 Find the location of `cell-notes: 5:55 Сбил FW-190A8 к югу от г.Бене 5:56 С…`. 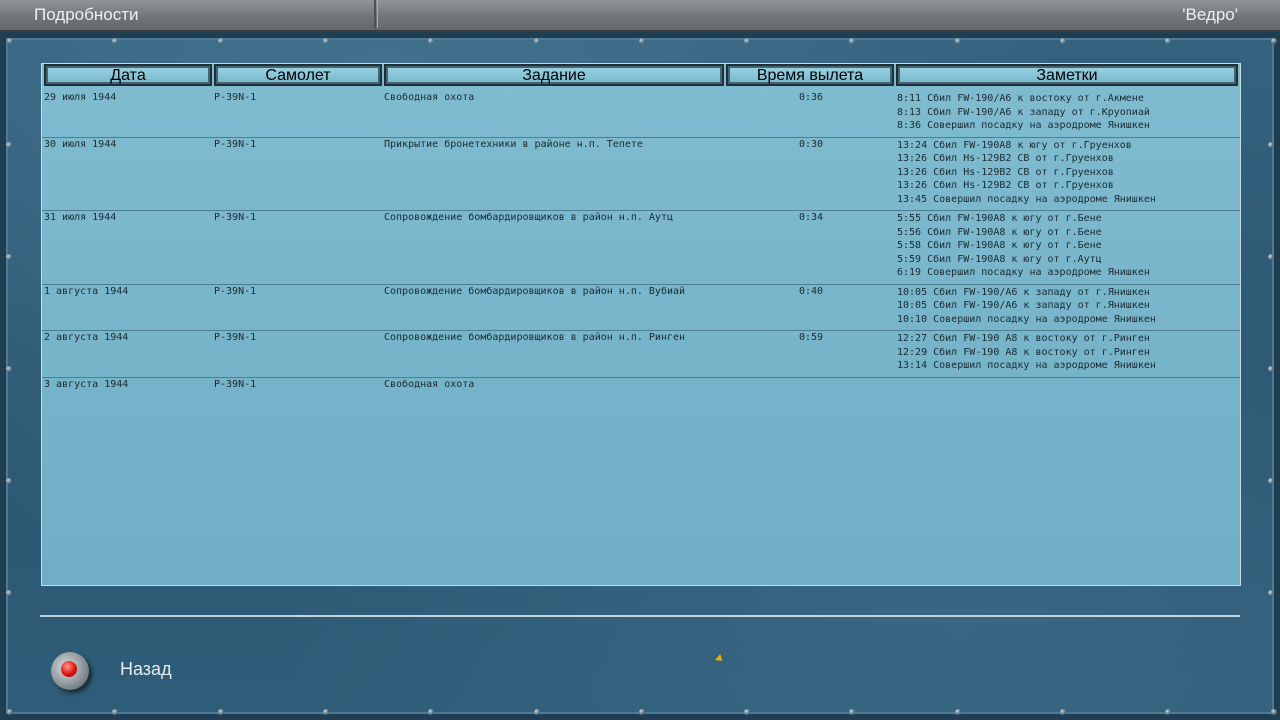

cell-notes: 5:55 Сбил FW-190A8 к югу от г.Бене 5:56 С… is located at coordinates (1023, 246).